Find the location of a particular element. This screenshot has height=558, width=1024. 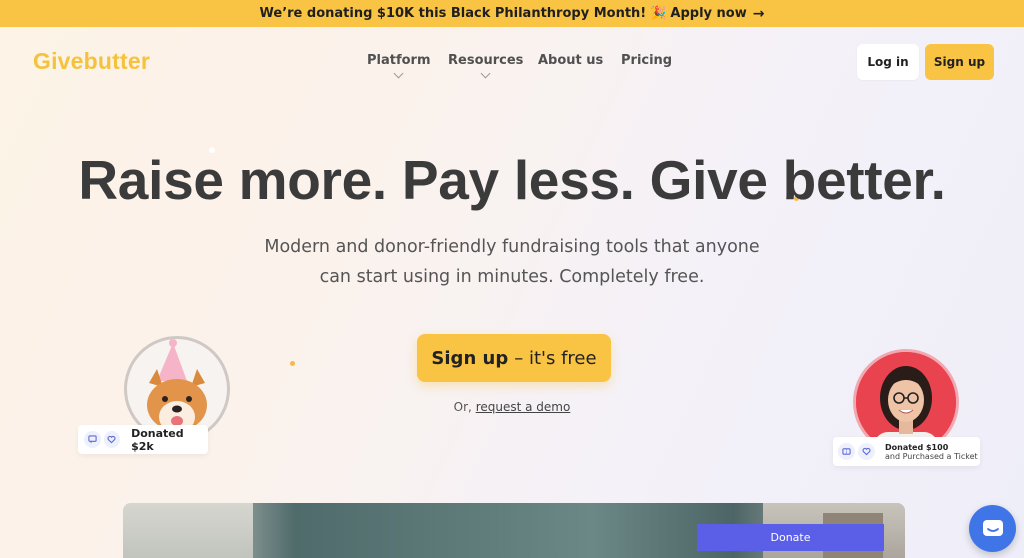

nav-pricing: Pricing is located at coordinates (646, 60).